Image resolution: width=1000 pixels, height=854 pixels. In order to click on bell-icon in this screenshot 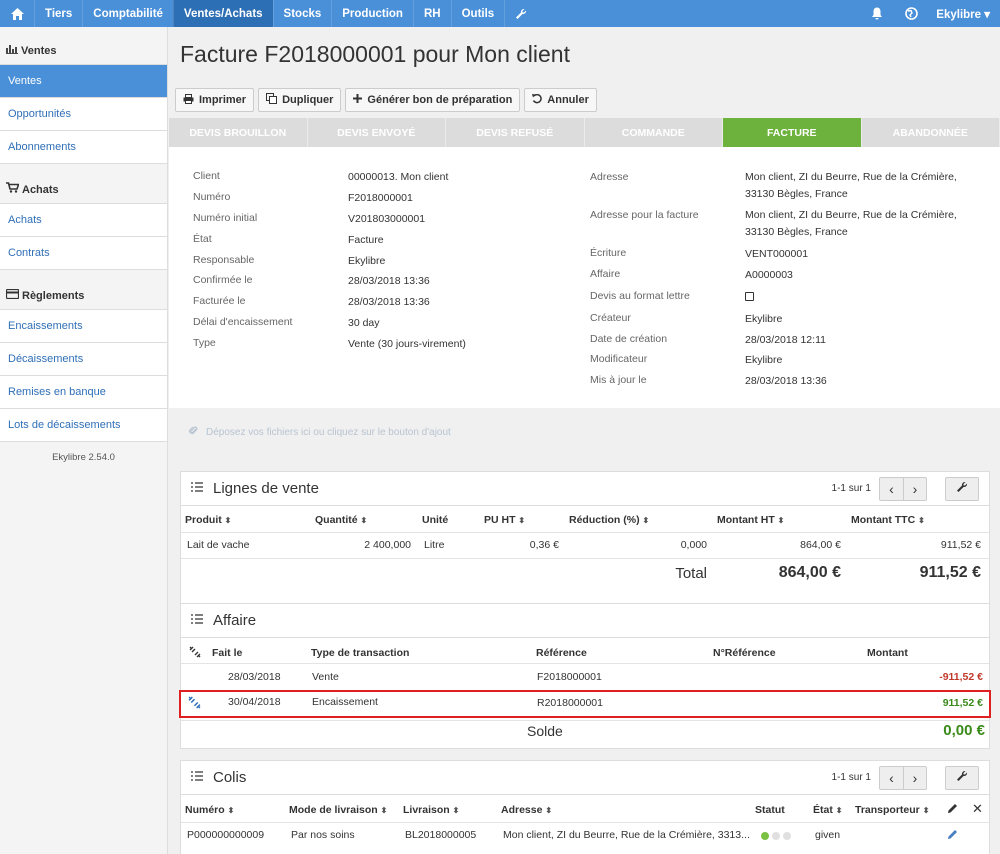, I will do `click(877, 13)`.